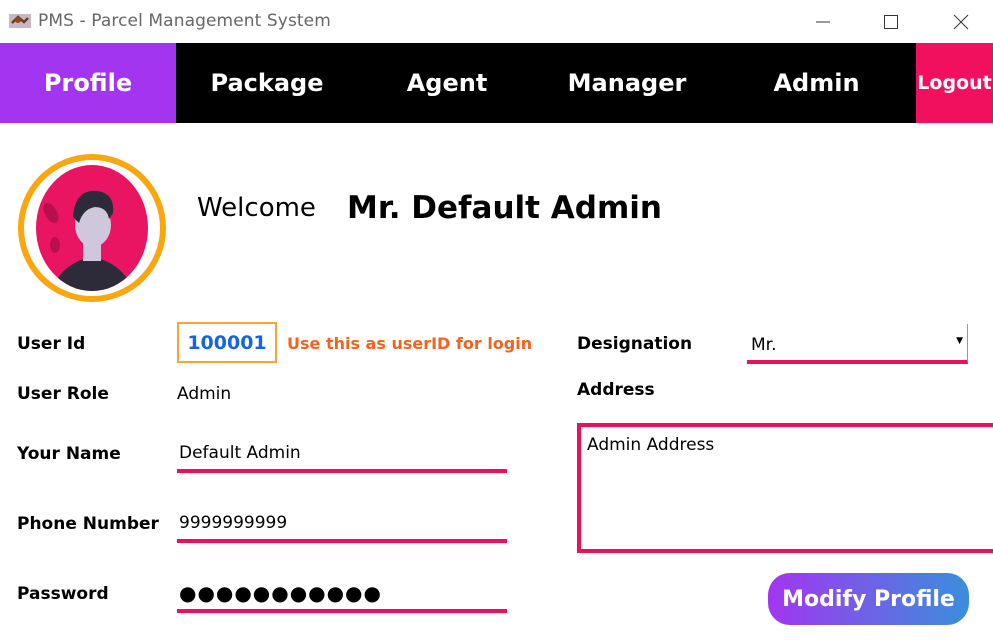 The width and height of the screenshot is (993, 640). Describe the element at coordinates (496, 21) in the screenshot. I see `title-bar: PMS - Parcel Management System` at that location.